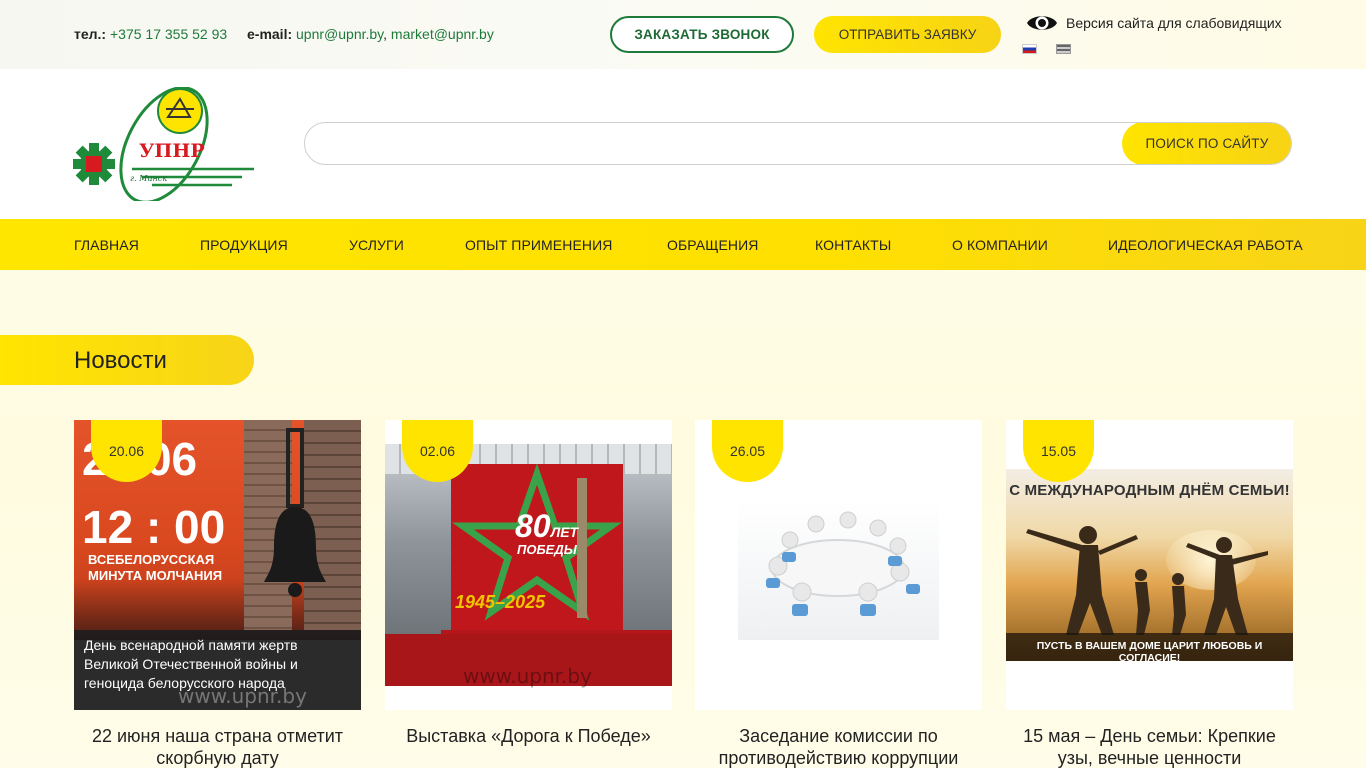  I want to click on search-input, so click(714, 143).